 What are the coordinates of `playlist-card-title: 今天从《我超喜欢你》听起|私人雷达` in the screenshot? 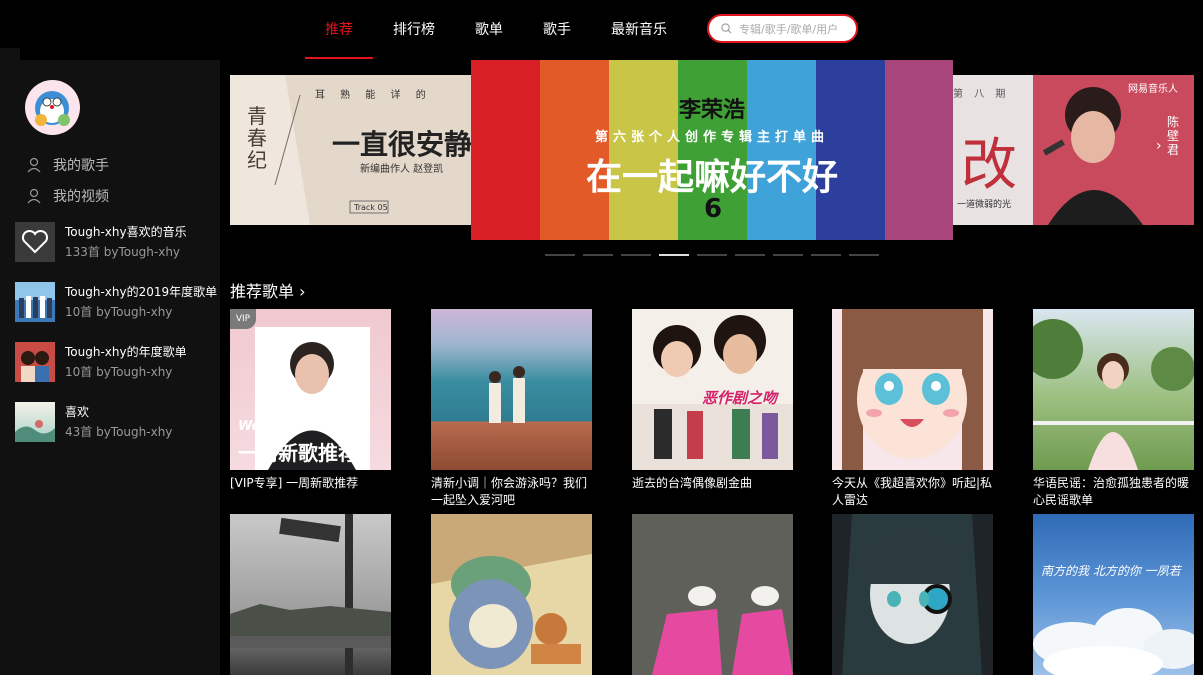 It's located at (912, 492).